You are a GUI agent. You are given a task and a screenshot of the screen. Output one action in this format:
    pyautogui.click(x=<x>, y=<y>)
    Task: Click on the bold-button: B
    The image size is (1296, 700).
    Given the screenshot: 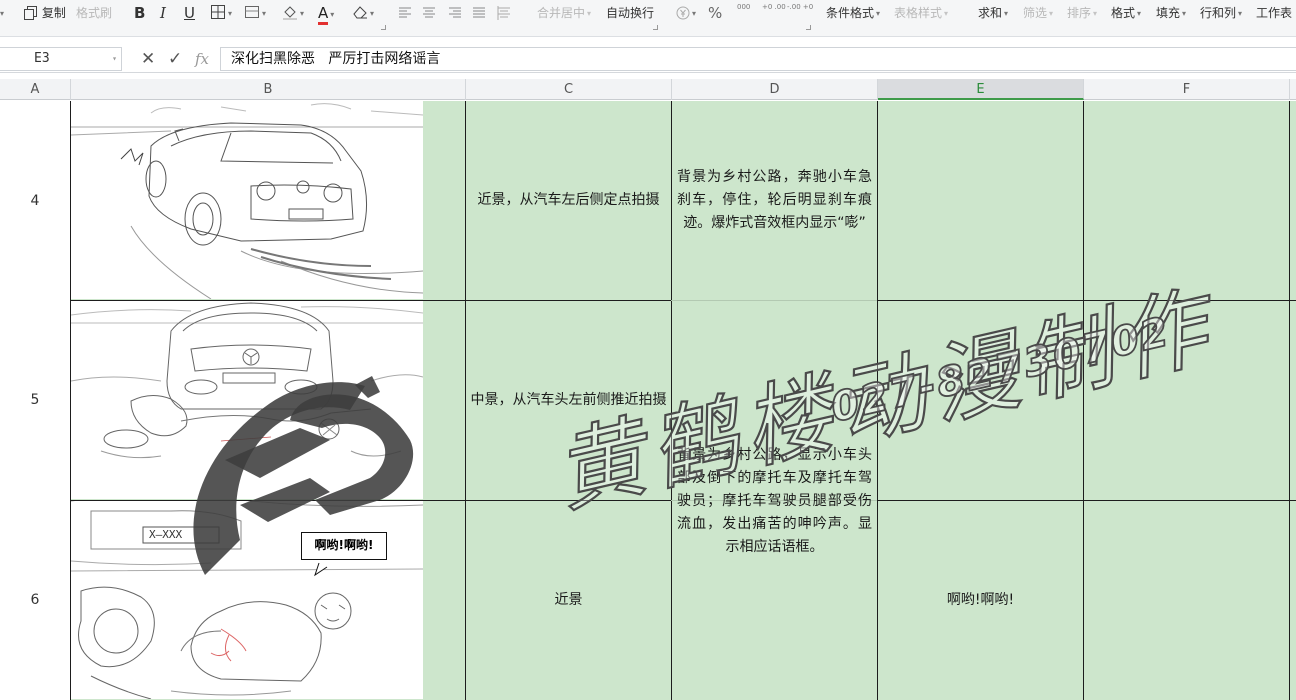 What is the action you would take?
    pyautogui.click(x=139, y=13)
    